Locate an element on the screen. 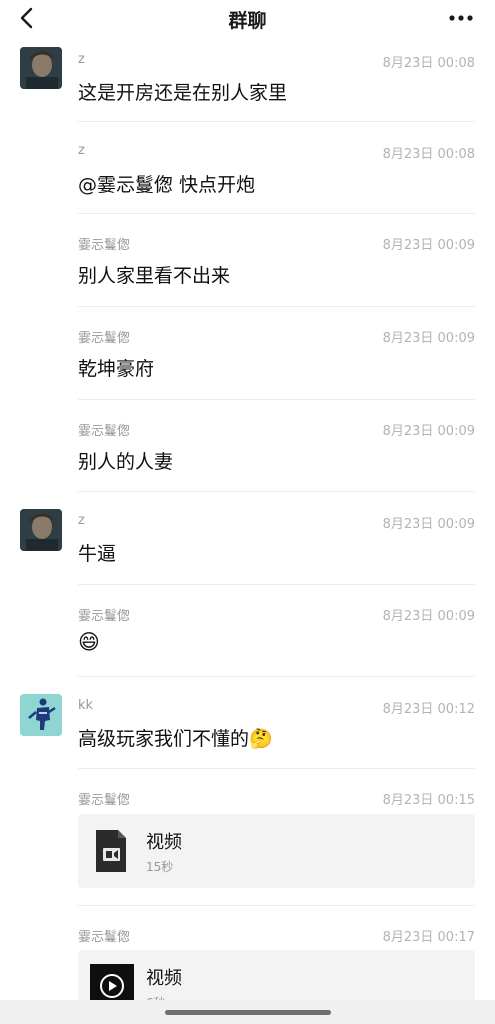  message-text: 乾坤豪府 is located at coordinates (116, 369).